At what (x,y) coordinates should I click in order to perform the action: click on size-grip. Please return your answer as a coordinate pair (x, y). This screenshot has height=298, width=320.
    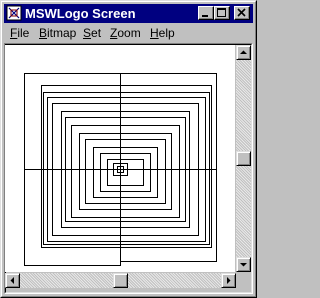
    Looking at the image, I should click on (243, 280).